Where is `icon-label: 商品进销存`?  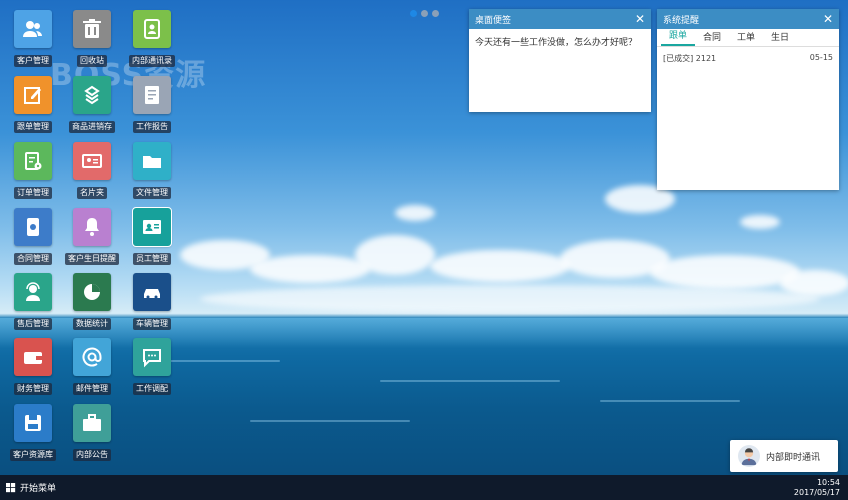 icon-label: 商品进销存 is located at coordinates (92, 127).